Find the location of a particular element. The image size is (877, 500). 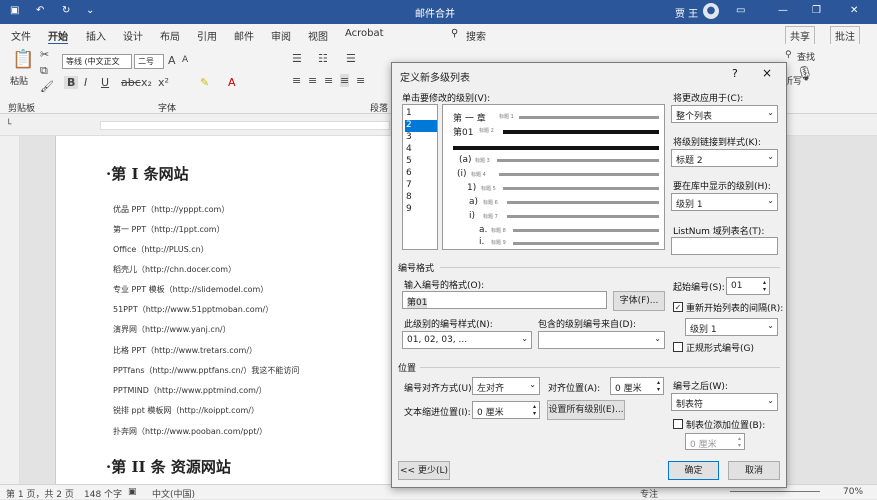

level-item: 4 is located at coordinates (421, 150).